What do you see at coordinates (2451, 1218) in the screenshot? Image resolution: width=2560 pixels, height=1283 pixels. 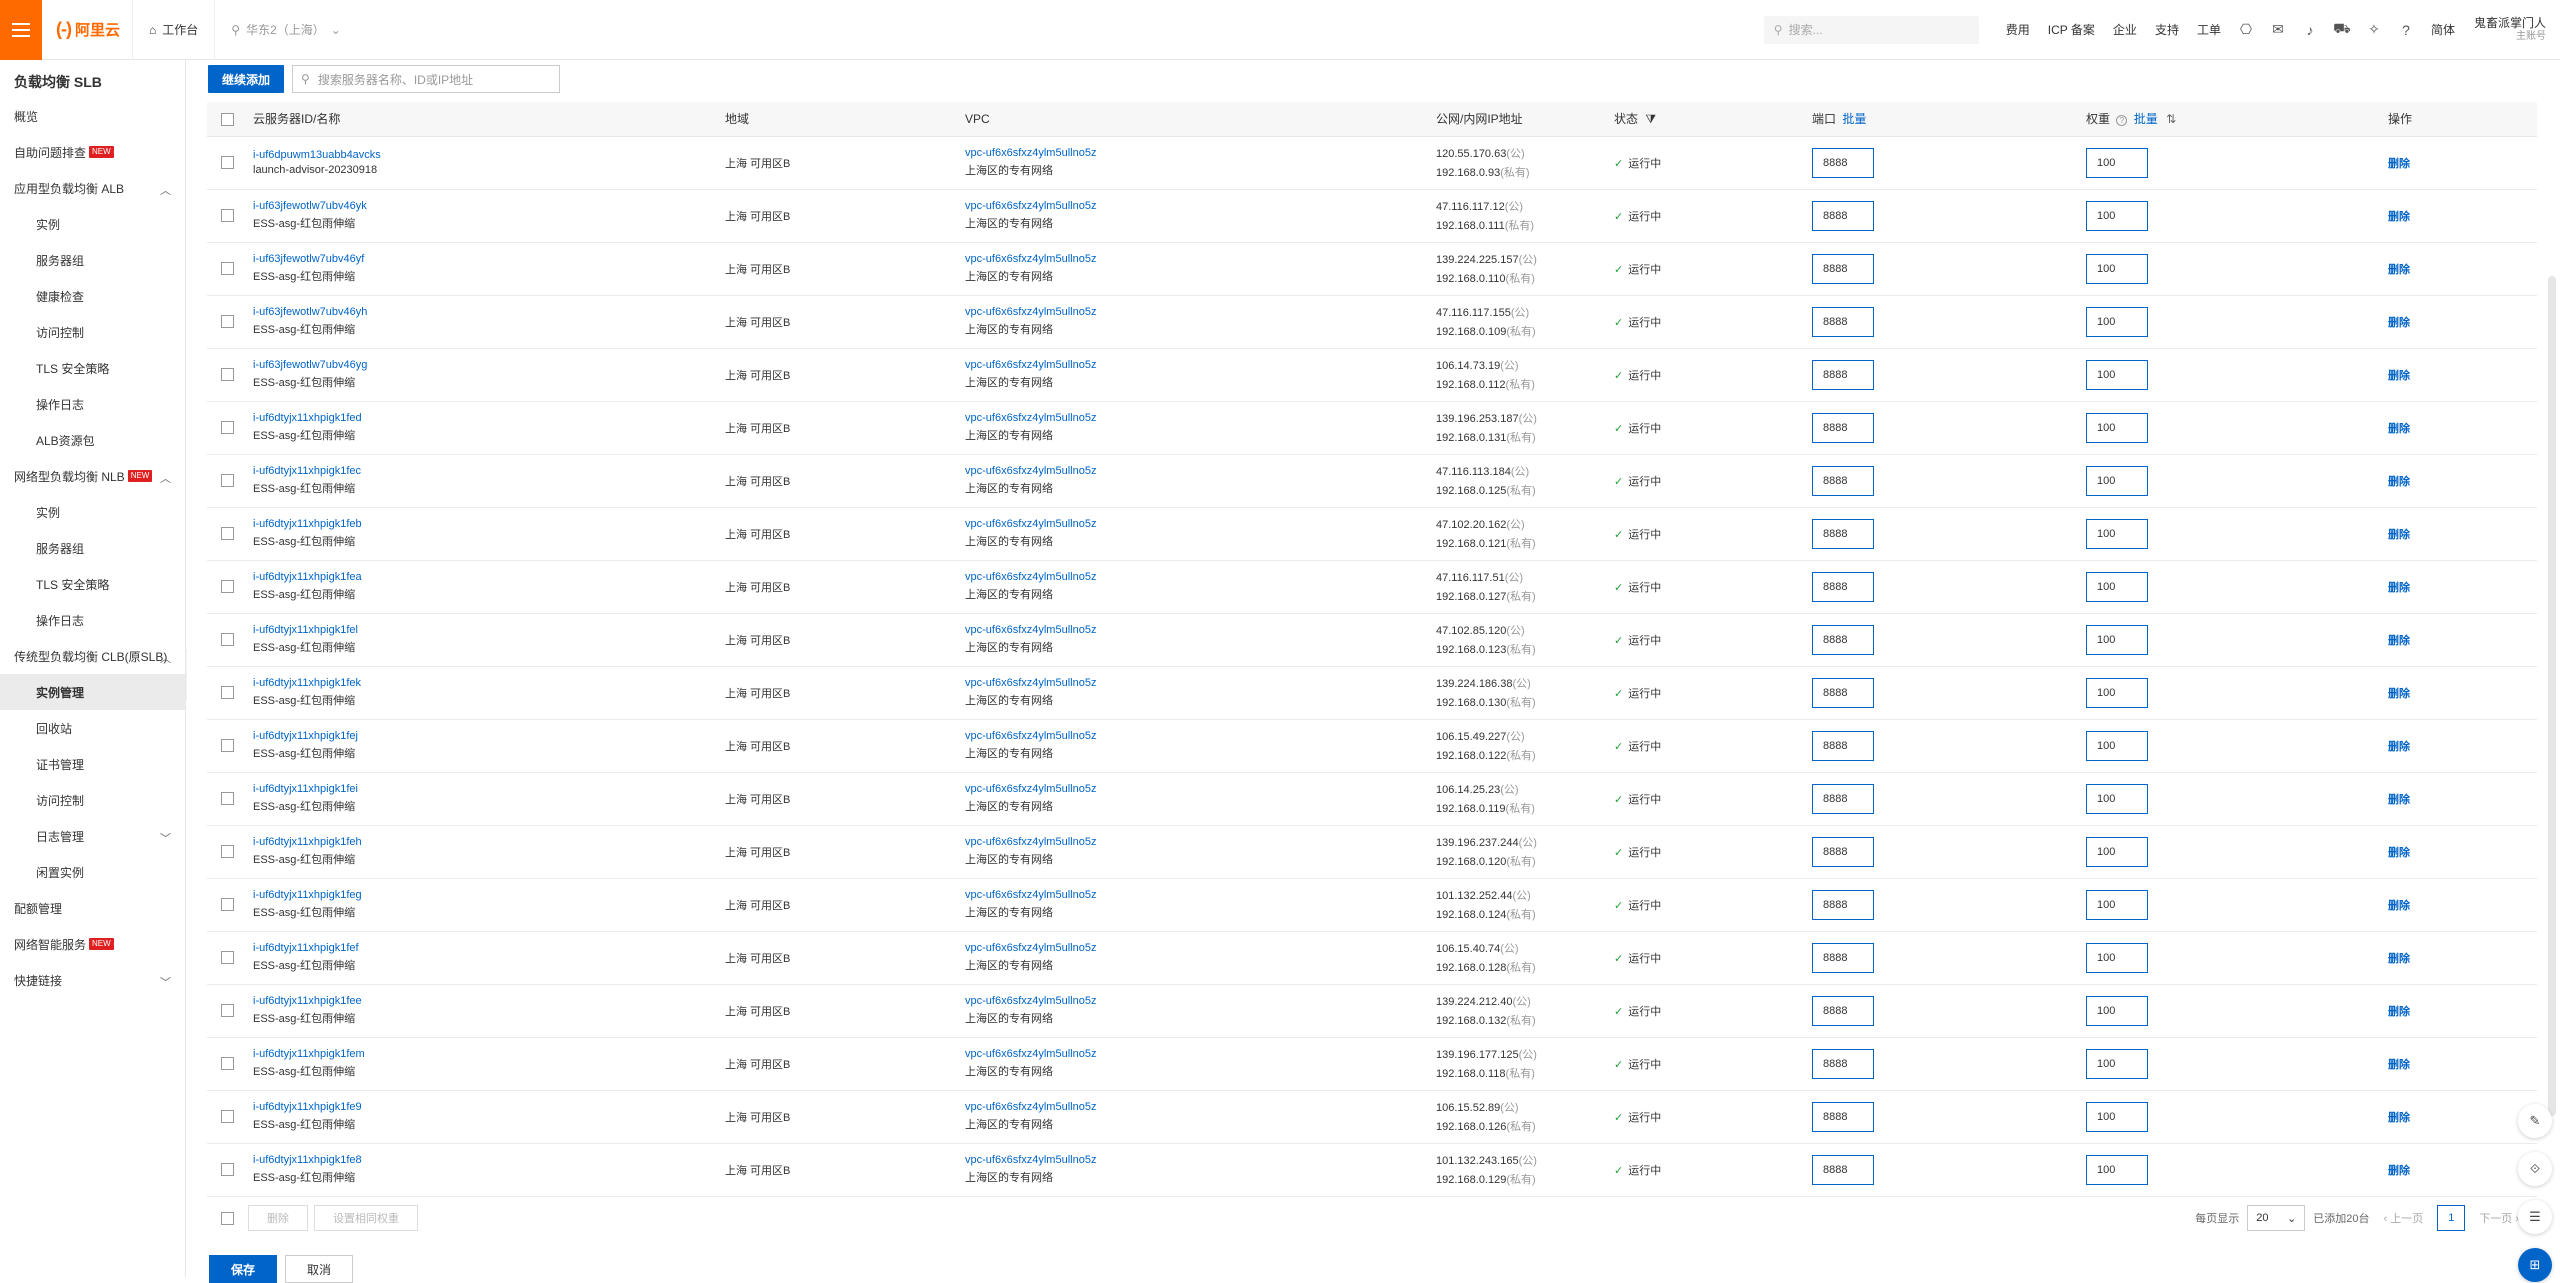 I see `page-number-button: 1` at bounding box center [2451, 1218].